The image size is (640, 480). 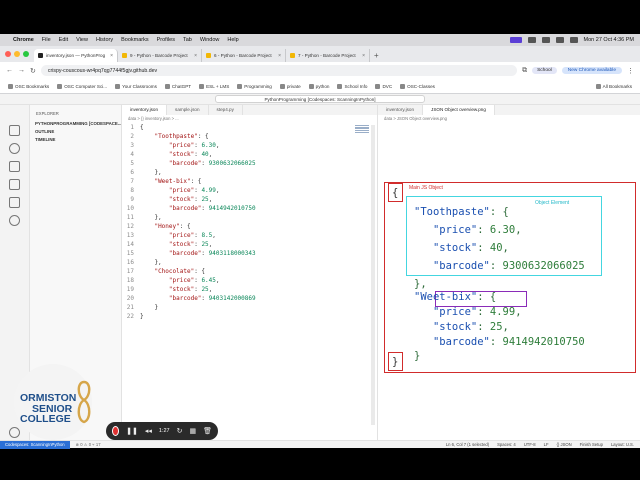 I want to click on code-line: 8 "price": 4.99,, so click(x=250, y=190).